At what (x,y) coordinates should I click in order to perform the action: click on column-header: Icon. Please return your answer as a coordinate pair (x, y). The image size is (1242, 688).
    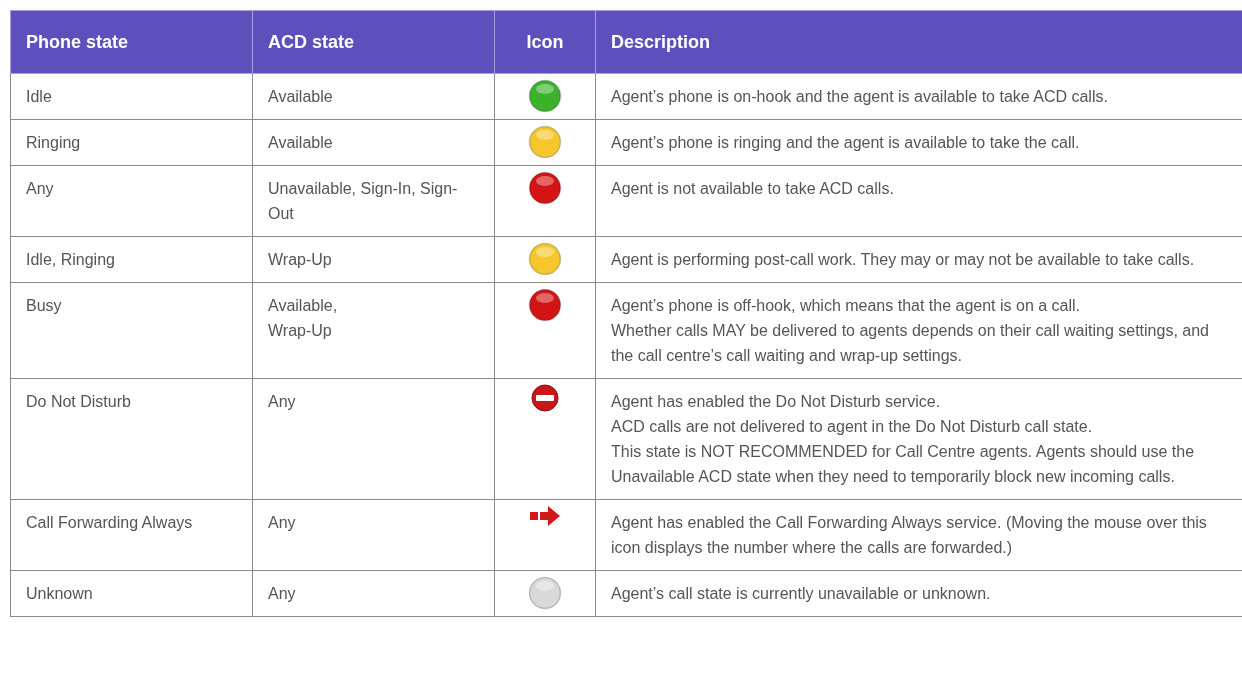
    Looking at the image, I should click on (545, 42).